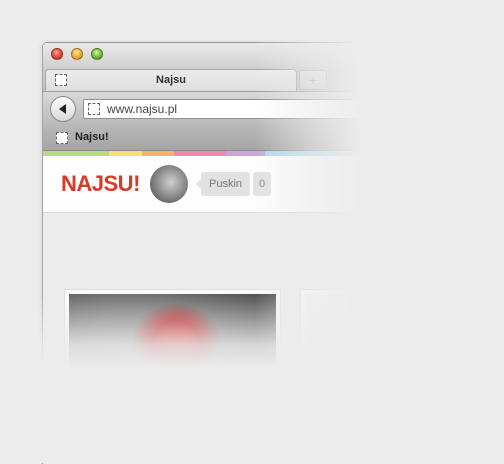 The image size is (504, 464). I want to click on avatar, so click(169, 184).